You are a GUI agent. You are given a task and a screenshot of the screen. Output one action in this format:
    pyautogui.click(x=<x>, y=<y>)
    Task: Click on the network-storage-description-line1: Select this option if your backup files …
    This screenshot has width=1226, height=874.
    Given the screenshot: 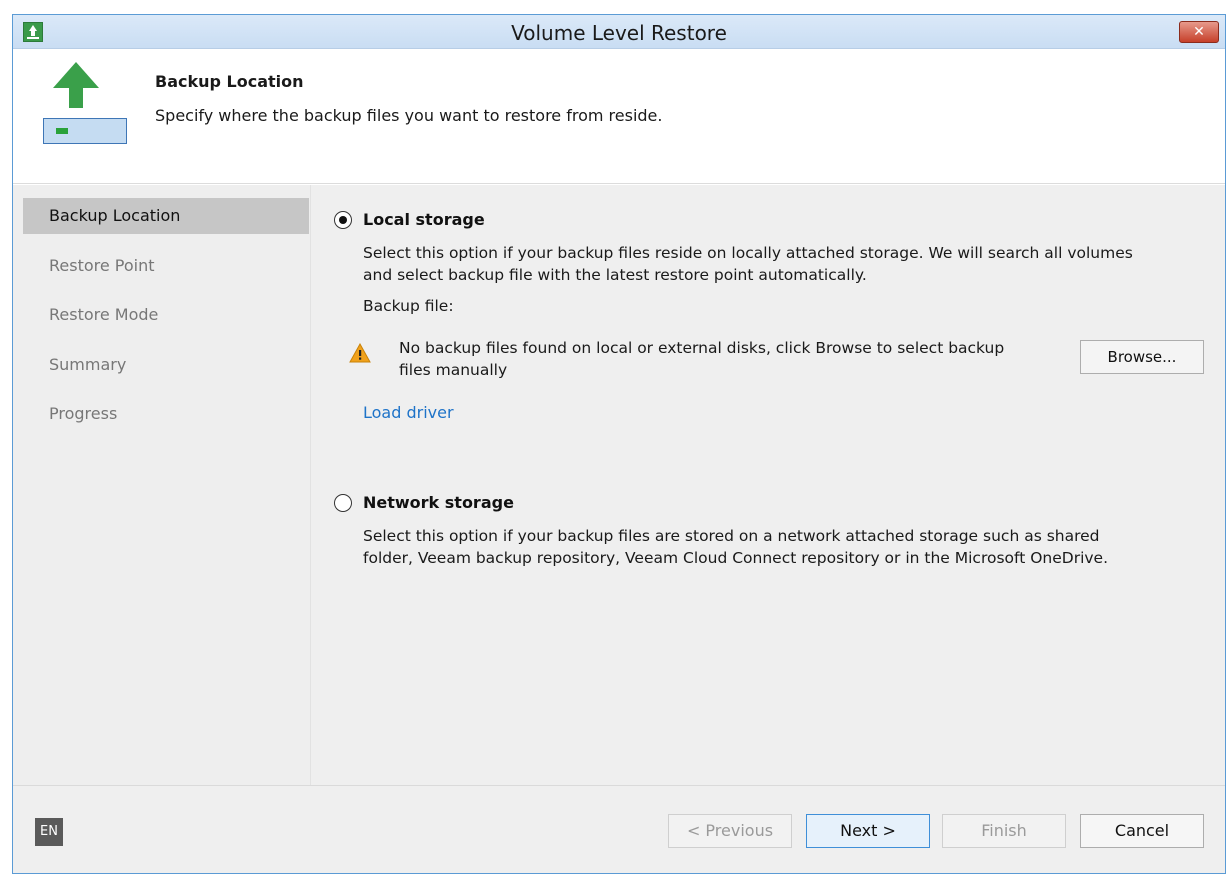 What is the action you would take?
    pyautogui.click(x=731, y=536)
    